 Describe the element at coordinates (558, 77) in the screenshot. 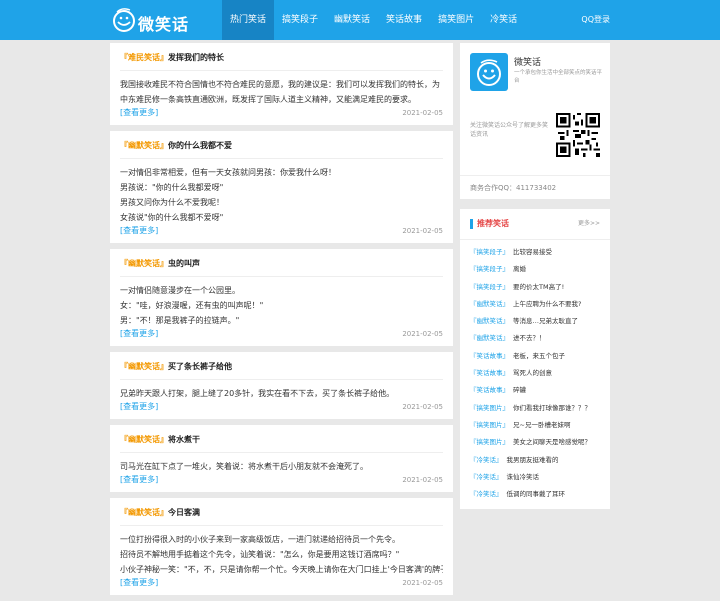

I see `brand-description: 一个承包你生活中全部笑点的笑话平台` at that location.